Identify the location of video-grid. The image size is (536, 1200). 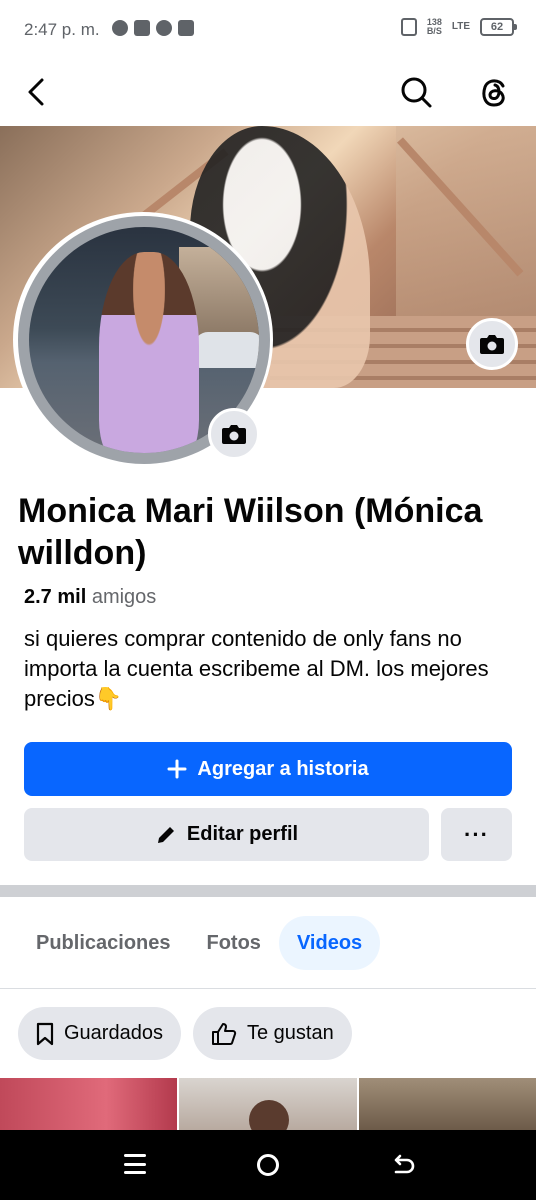
(268, 1104).